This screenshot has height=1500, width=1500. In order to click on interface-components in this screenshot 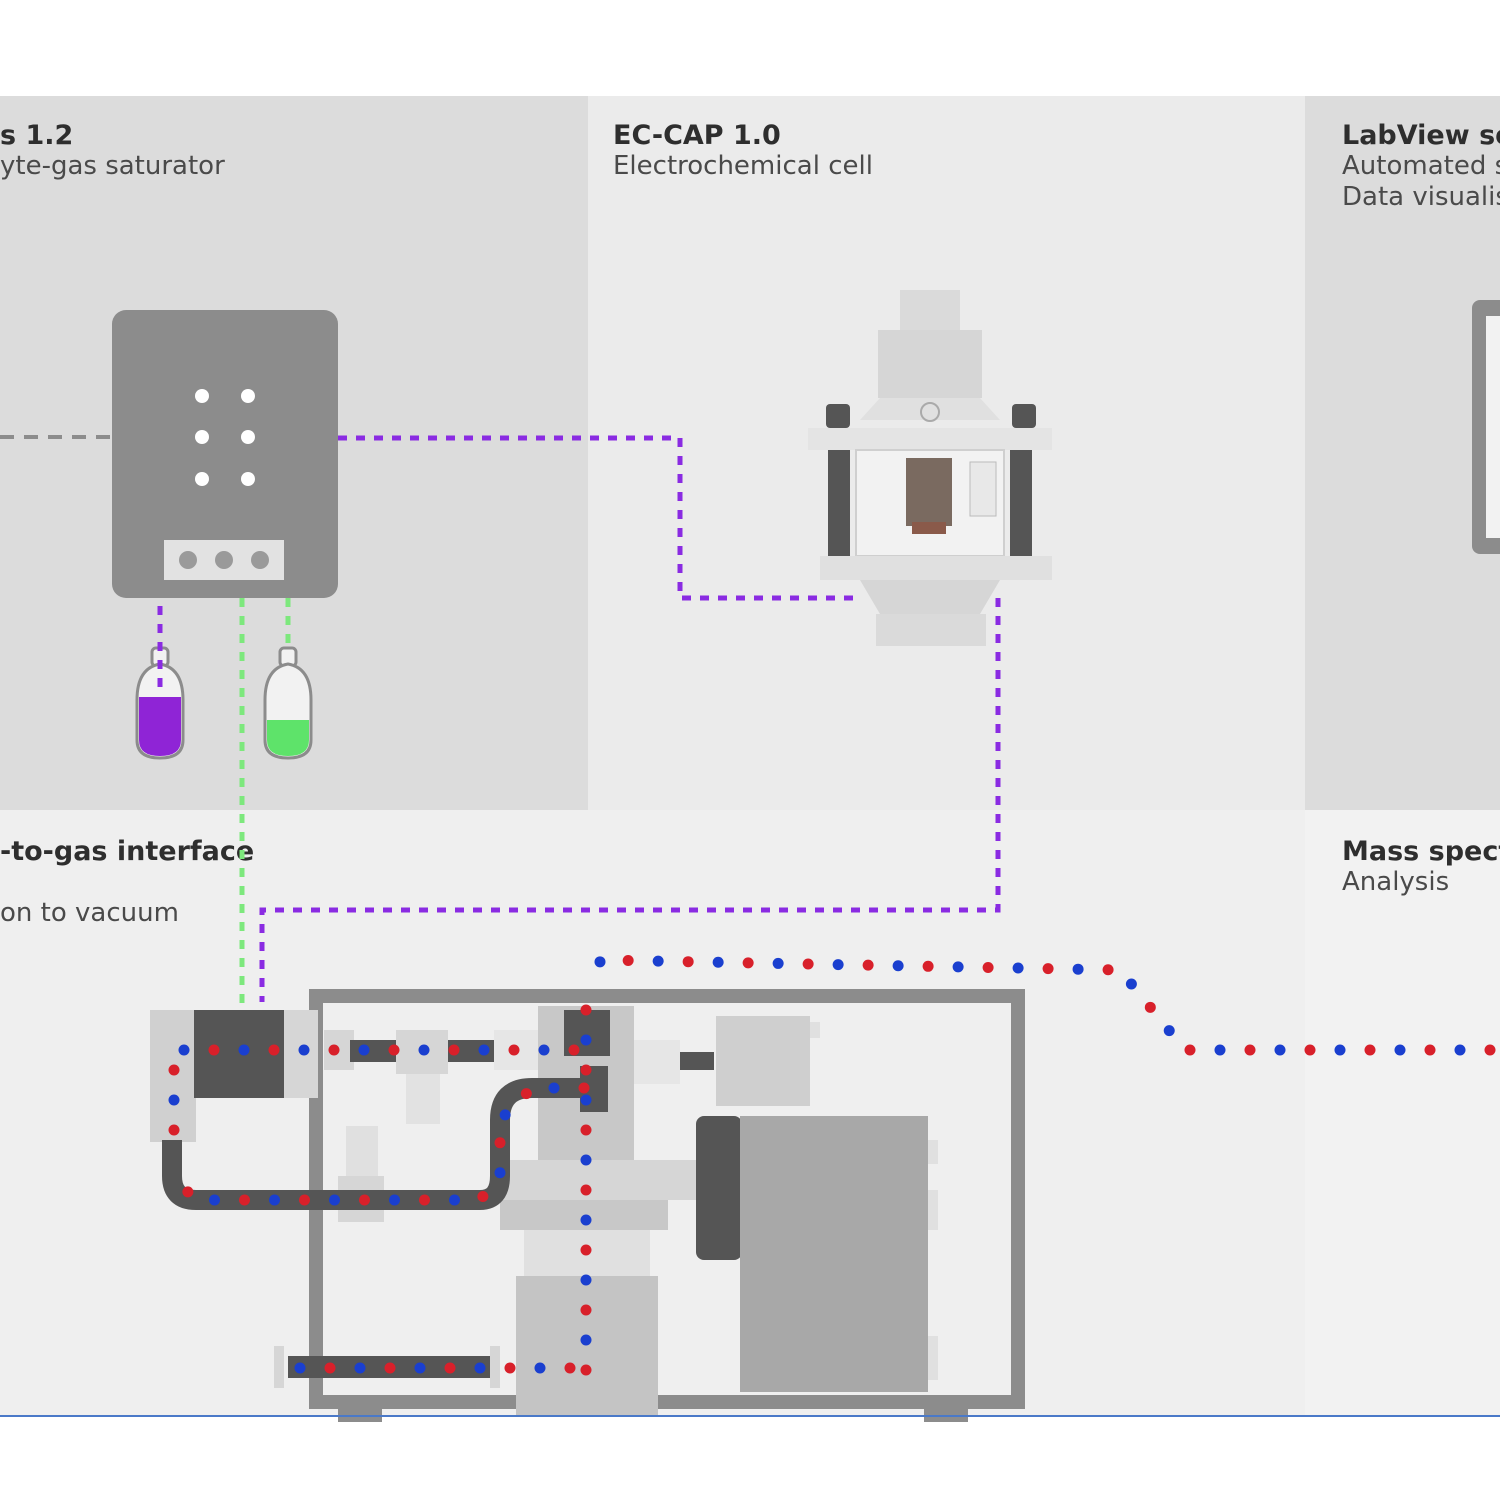, I will do `click(544, 1211)`.